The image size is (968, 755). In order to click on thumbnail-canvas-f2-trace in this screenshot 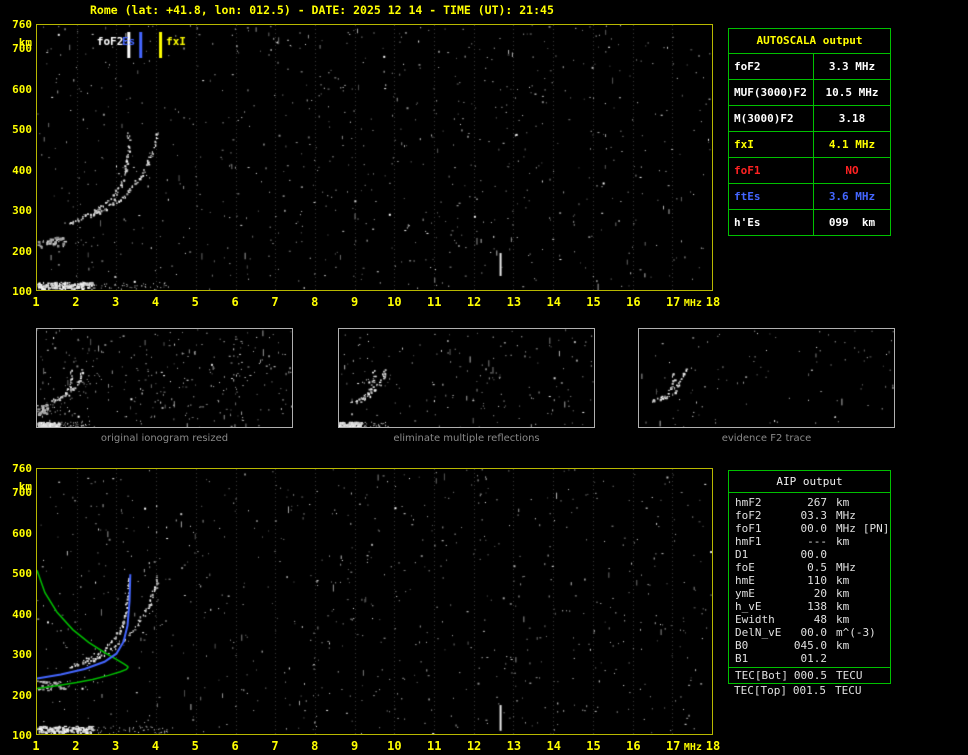, I will do `click(766, 378)`.